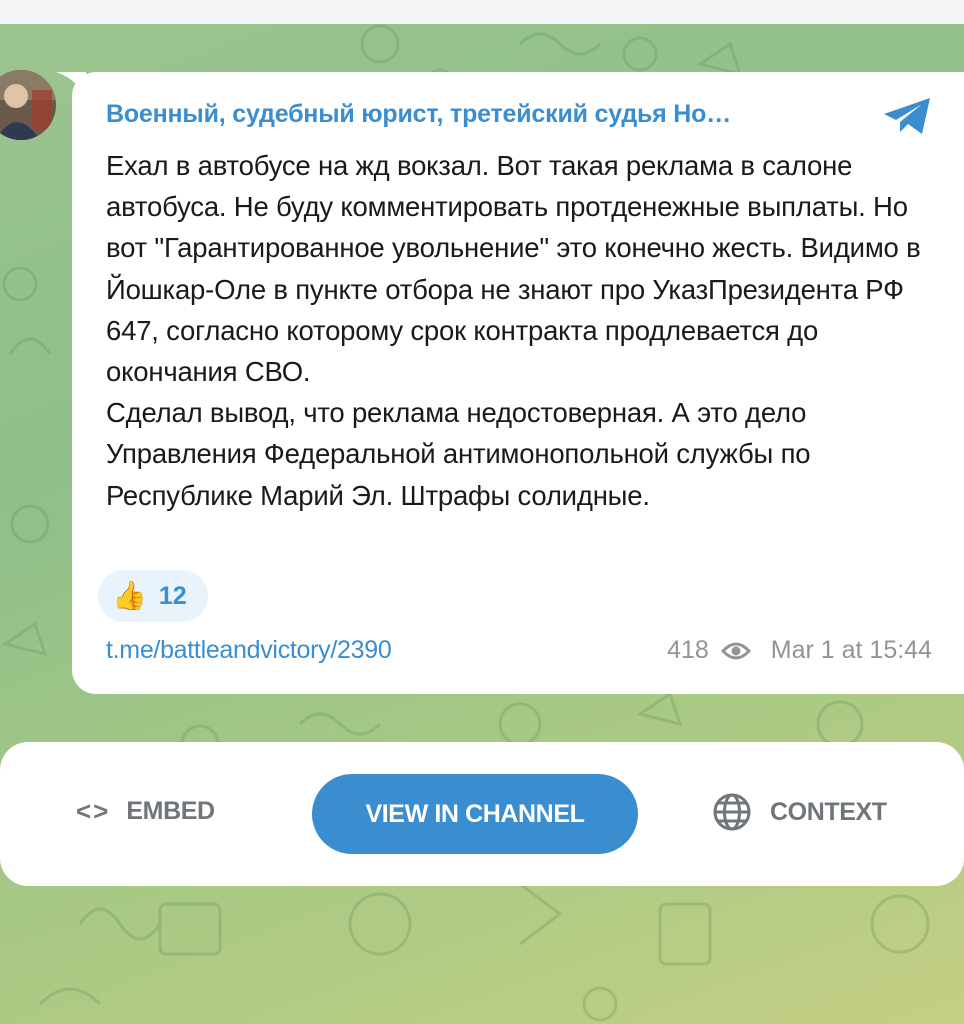 The image size is (964, 1024). Describe the element at coordinates (688, 650) in the screenshot. I see `view-count: 418` at that location.